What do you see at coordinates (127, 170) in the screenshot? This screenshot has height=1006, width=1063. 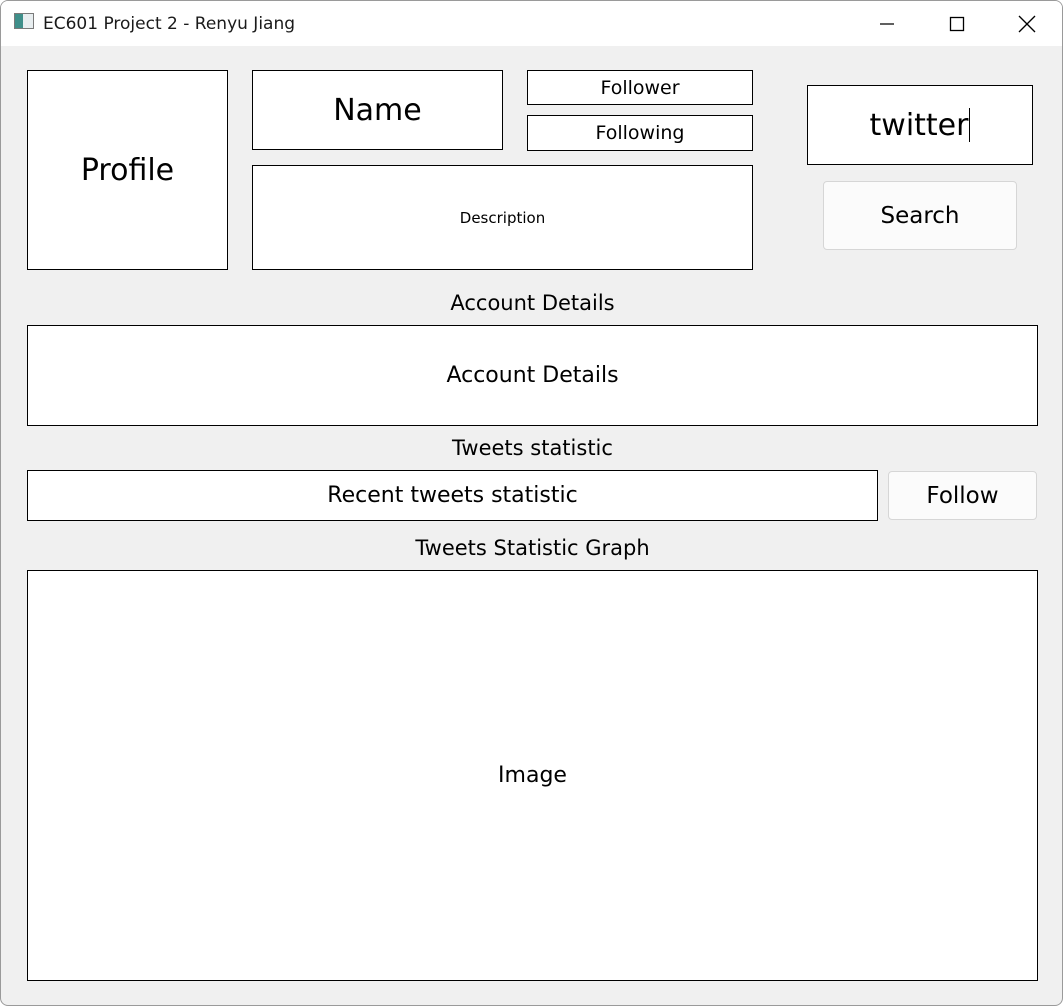 I see `profile-image: Profile` at bounding box center [127, 170].